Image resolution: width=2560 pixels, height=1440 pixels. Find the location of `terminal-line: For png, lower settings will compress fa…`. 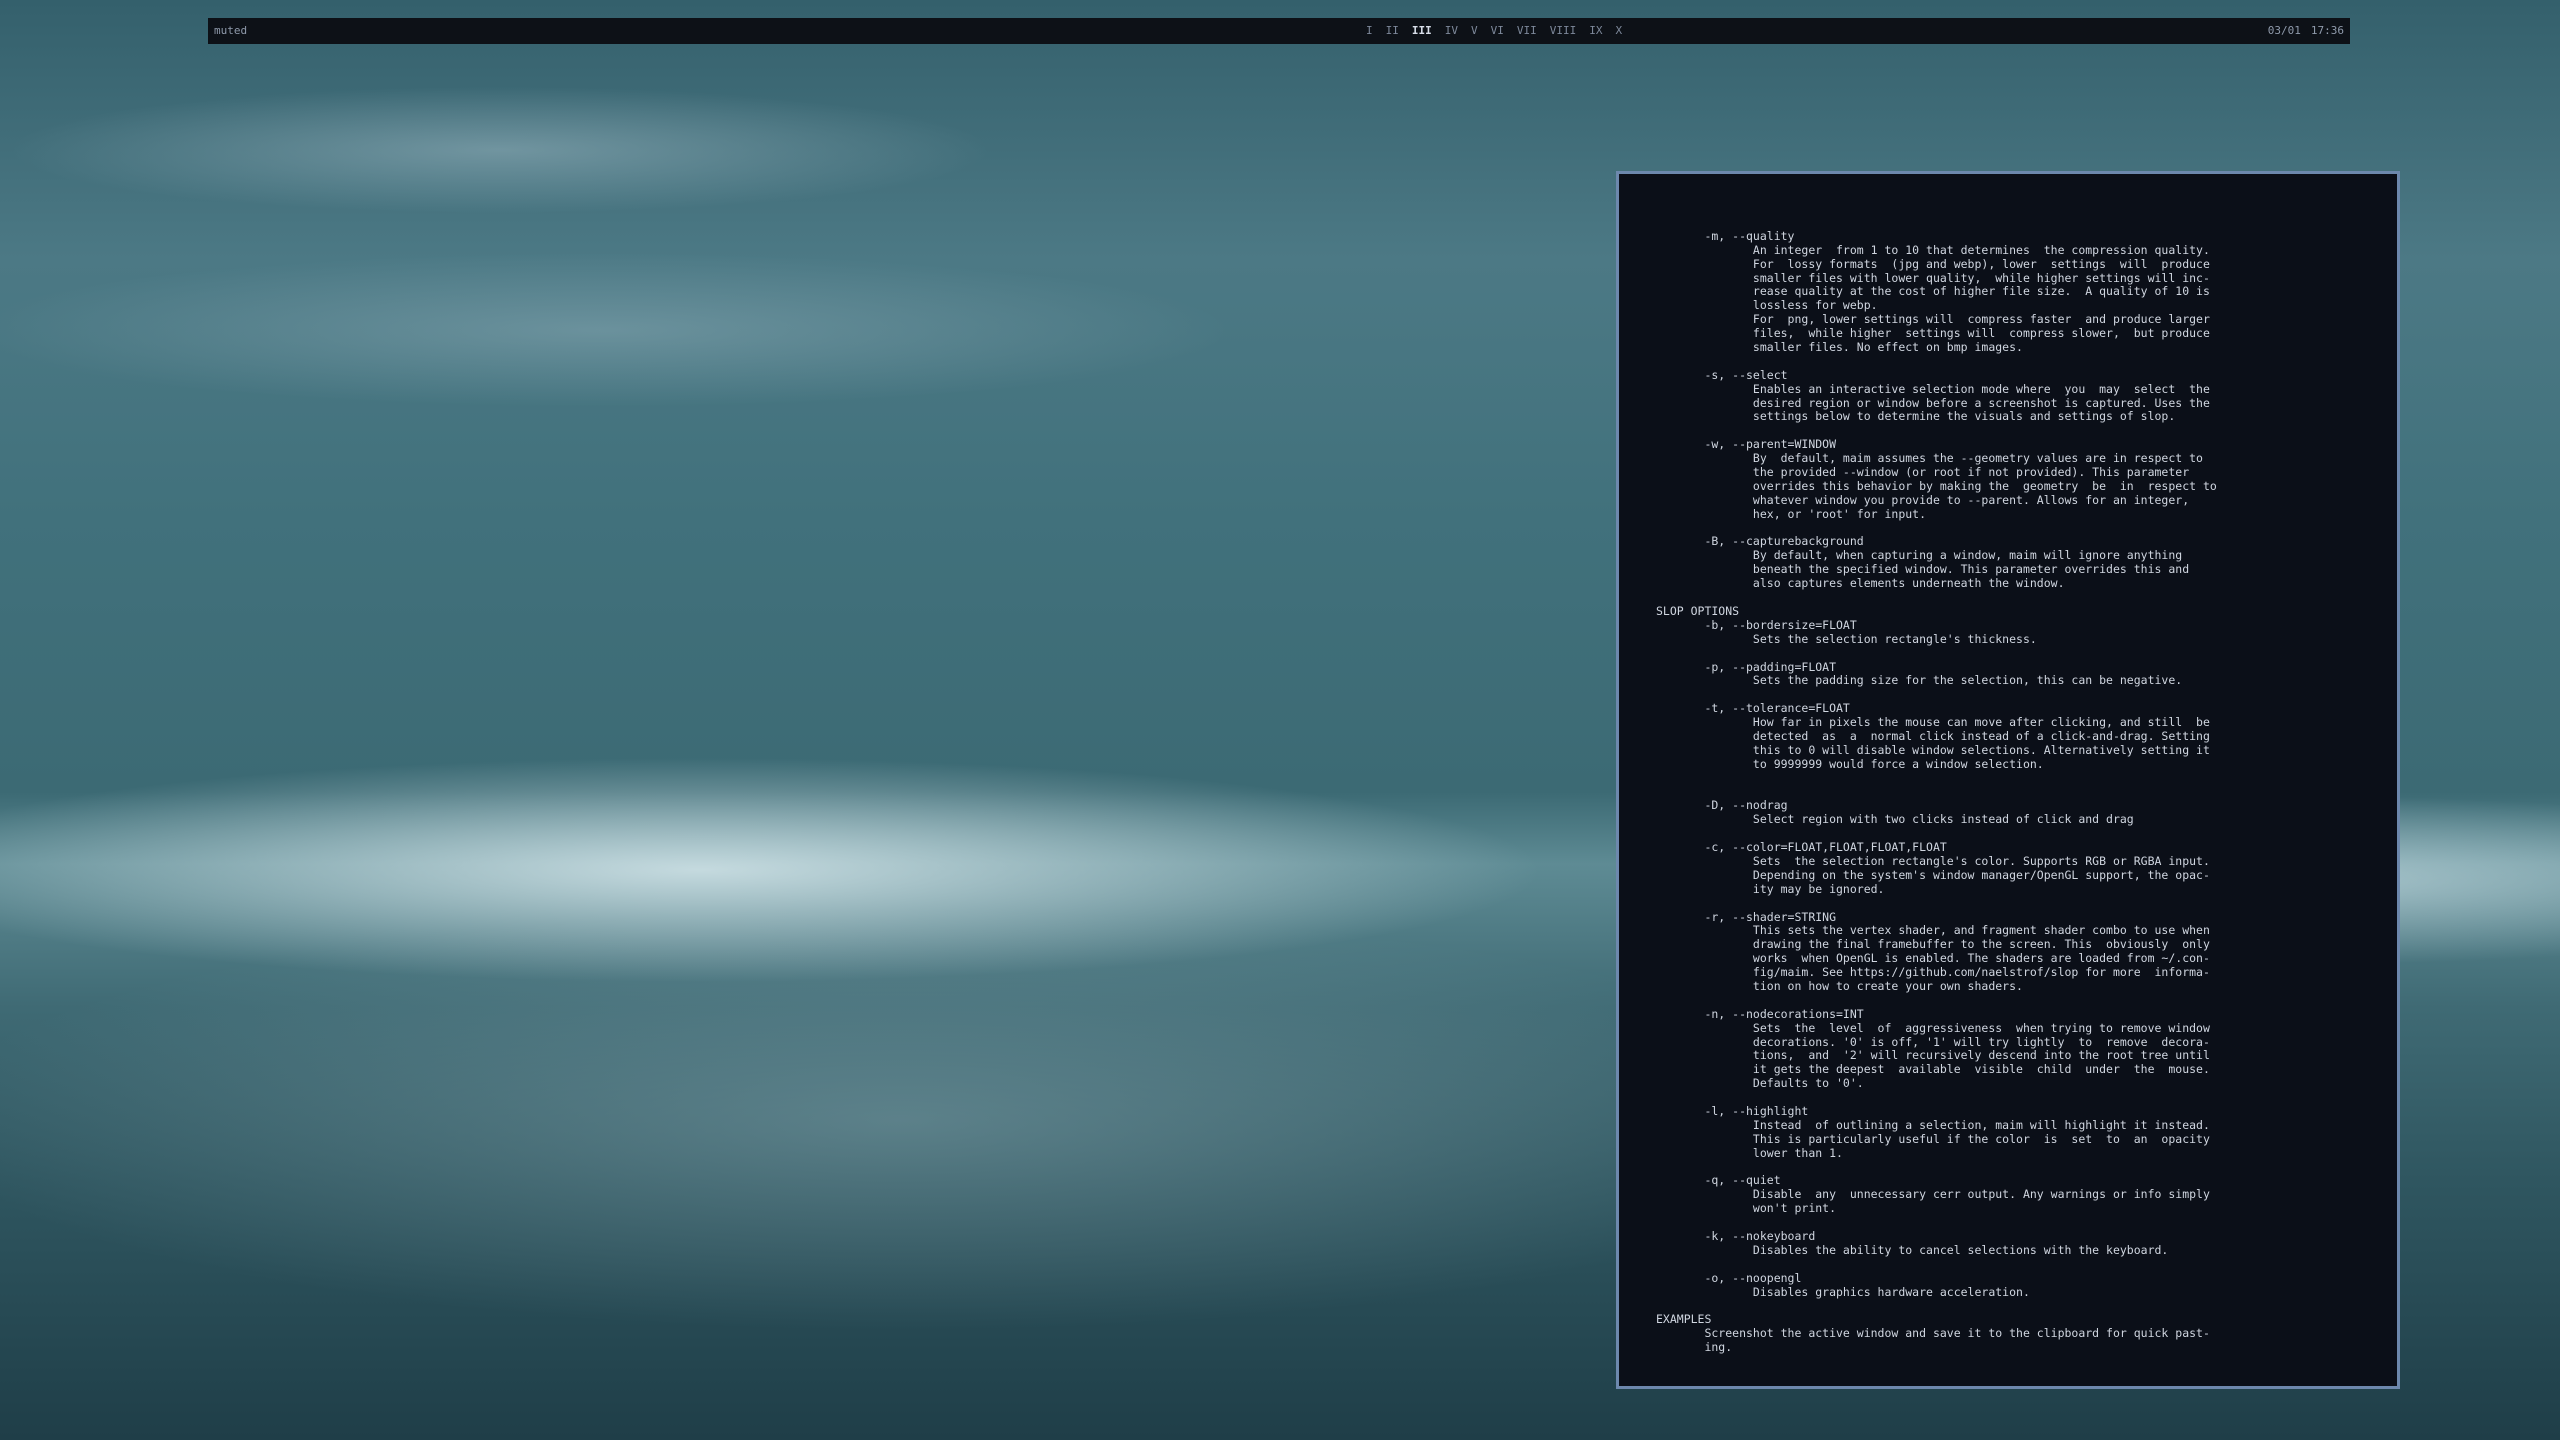

terminal-line: For png, lower settings will compress fa… is located at coordinates (1933, 319).